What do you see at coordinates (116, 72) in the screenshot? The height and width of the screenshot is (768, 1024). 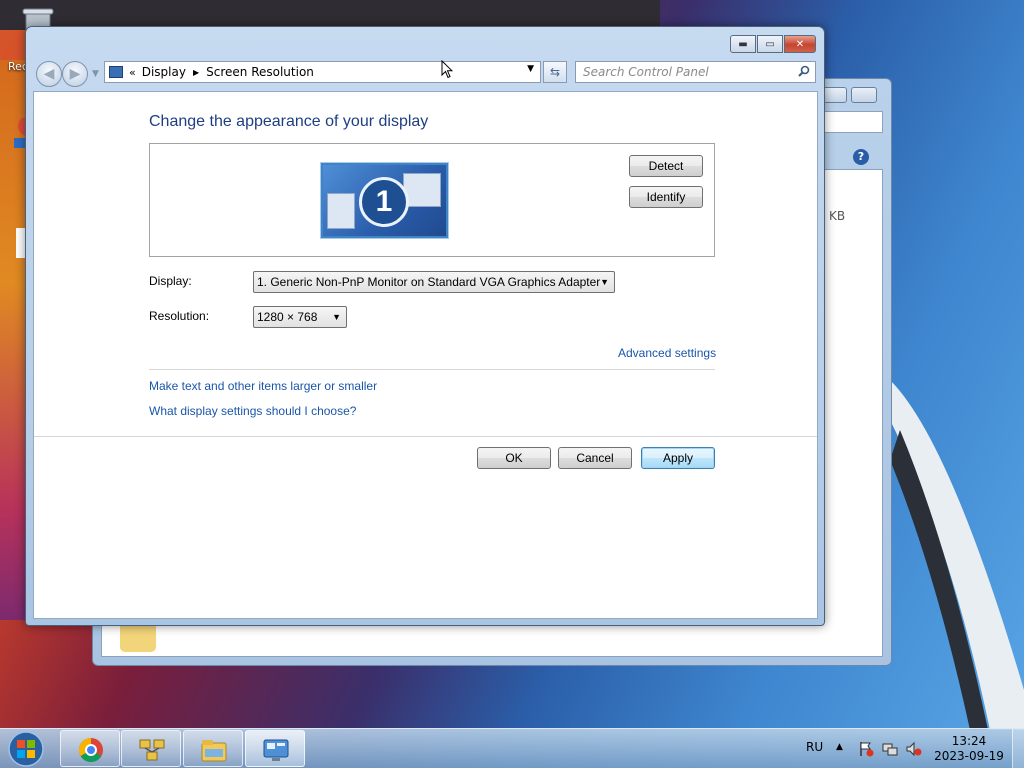 I see `display-icon` at bounding box center [116, 72].